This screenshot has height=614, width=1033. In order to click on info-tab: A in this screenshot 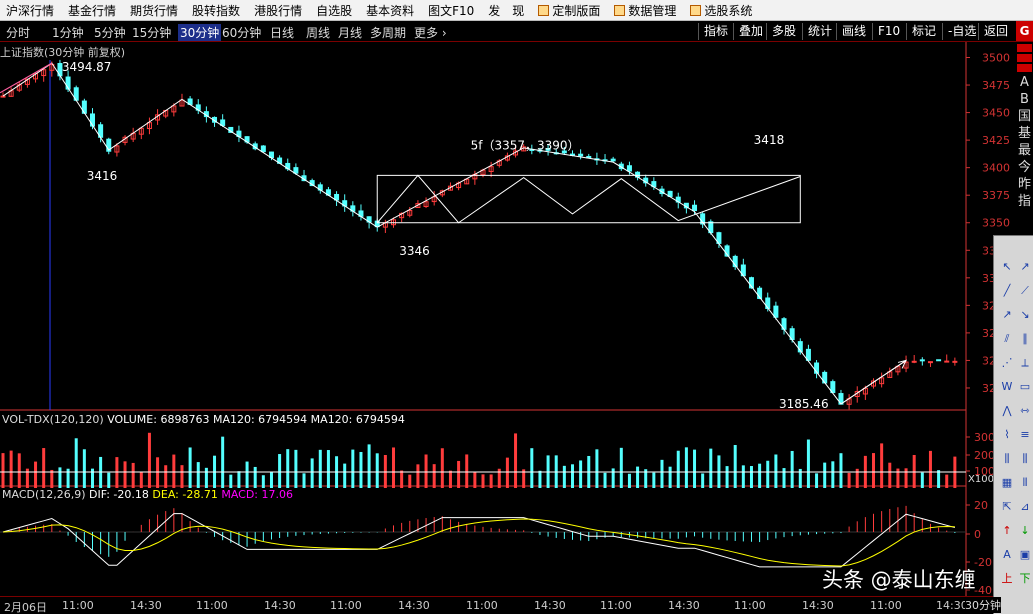, I will do `click(1024, 82)`.